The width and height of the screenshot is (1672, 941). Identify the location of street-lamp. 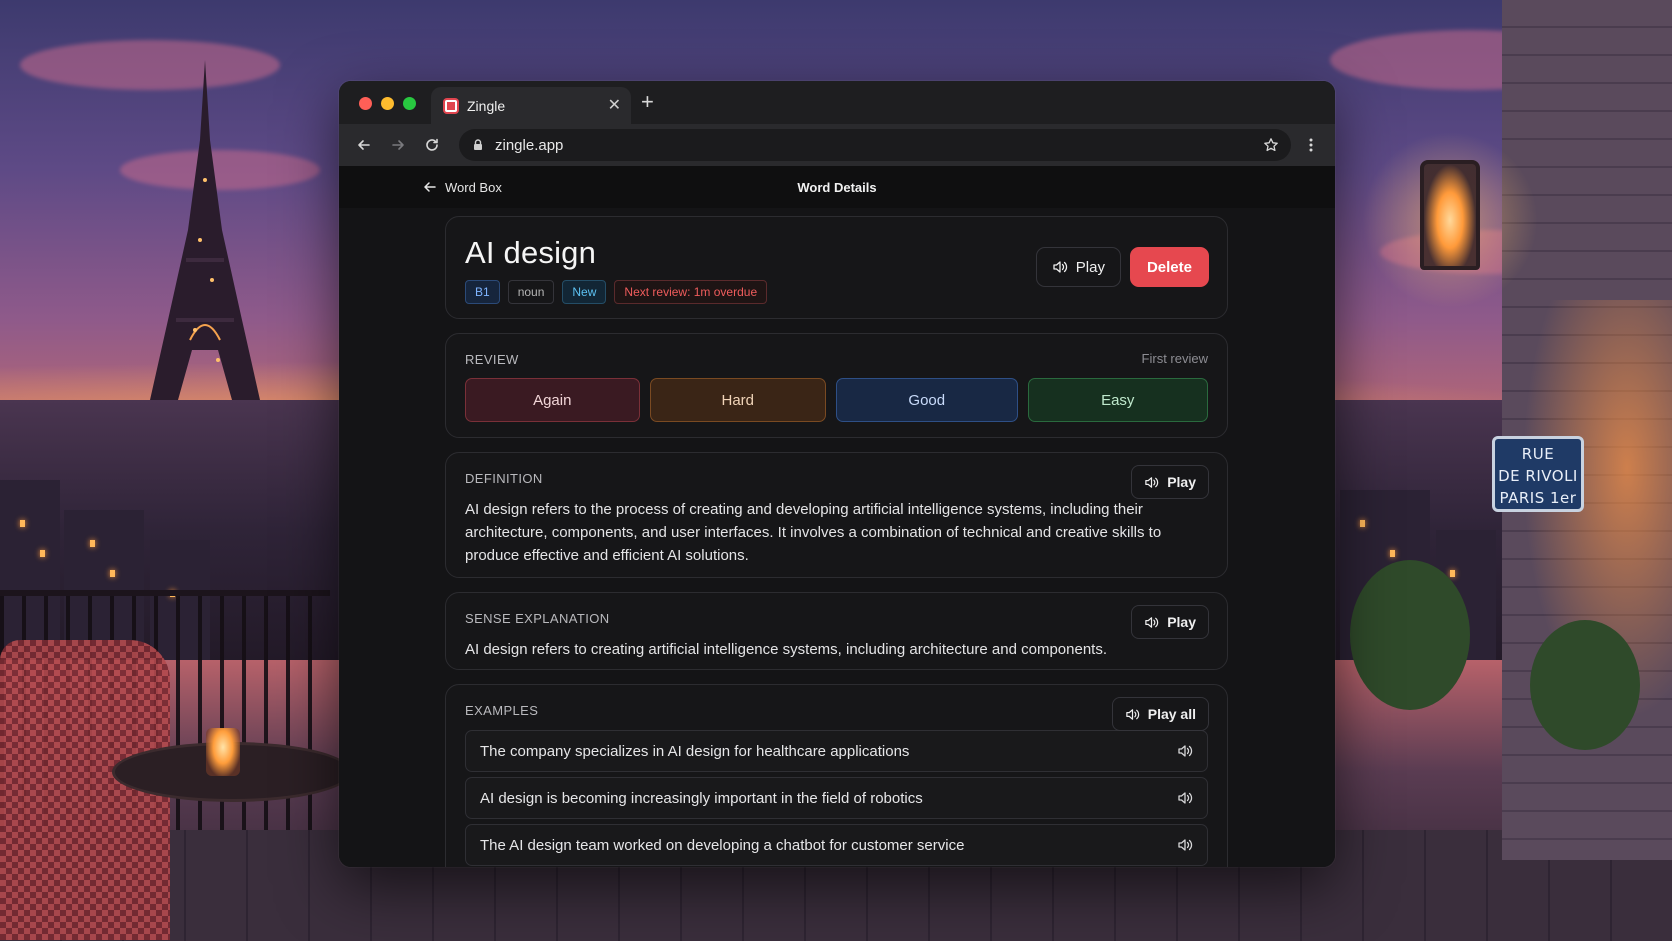
(1450, 215).